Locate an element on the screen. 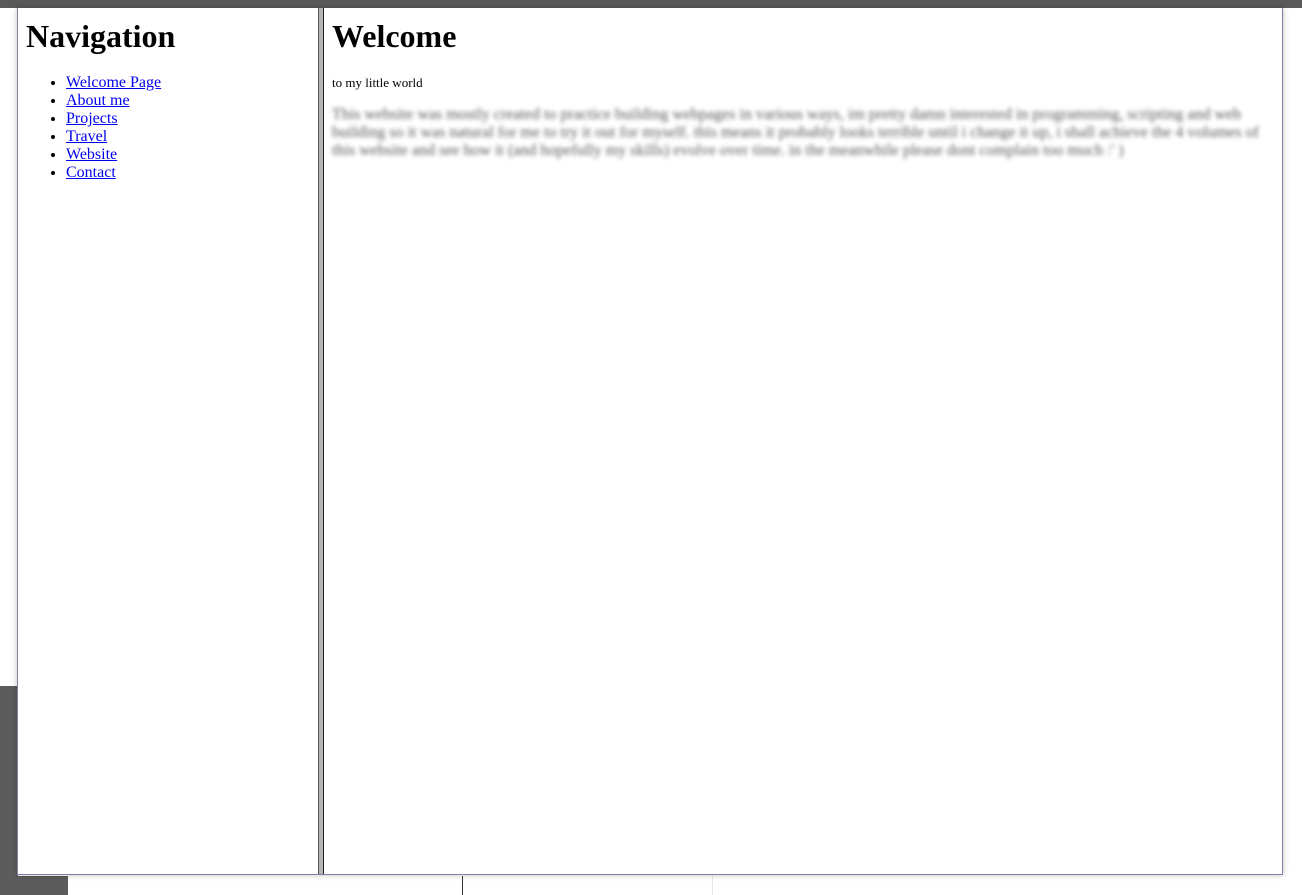 Image resolution: width=1302 pixels, height=895 pixels. nav-link-welcome-page: Welcome Page is located at coordinates (113, 82).